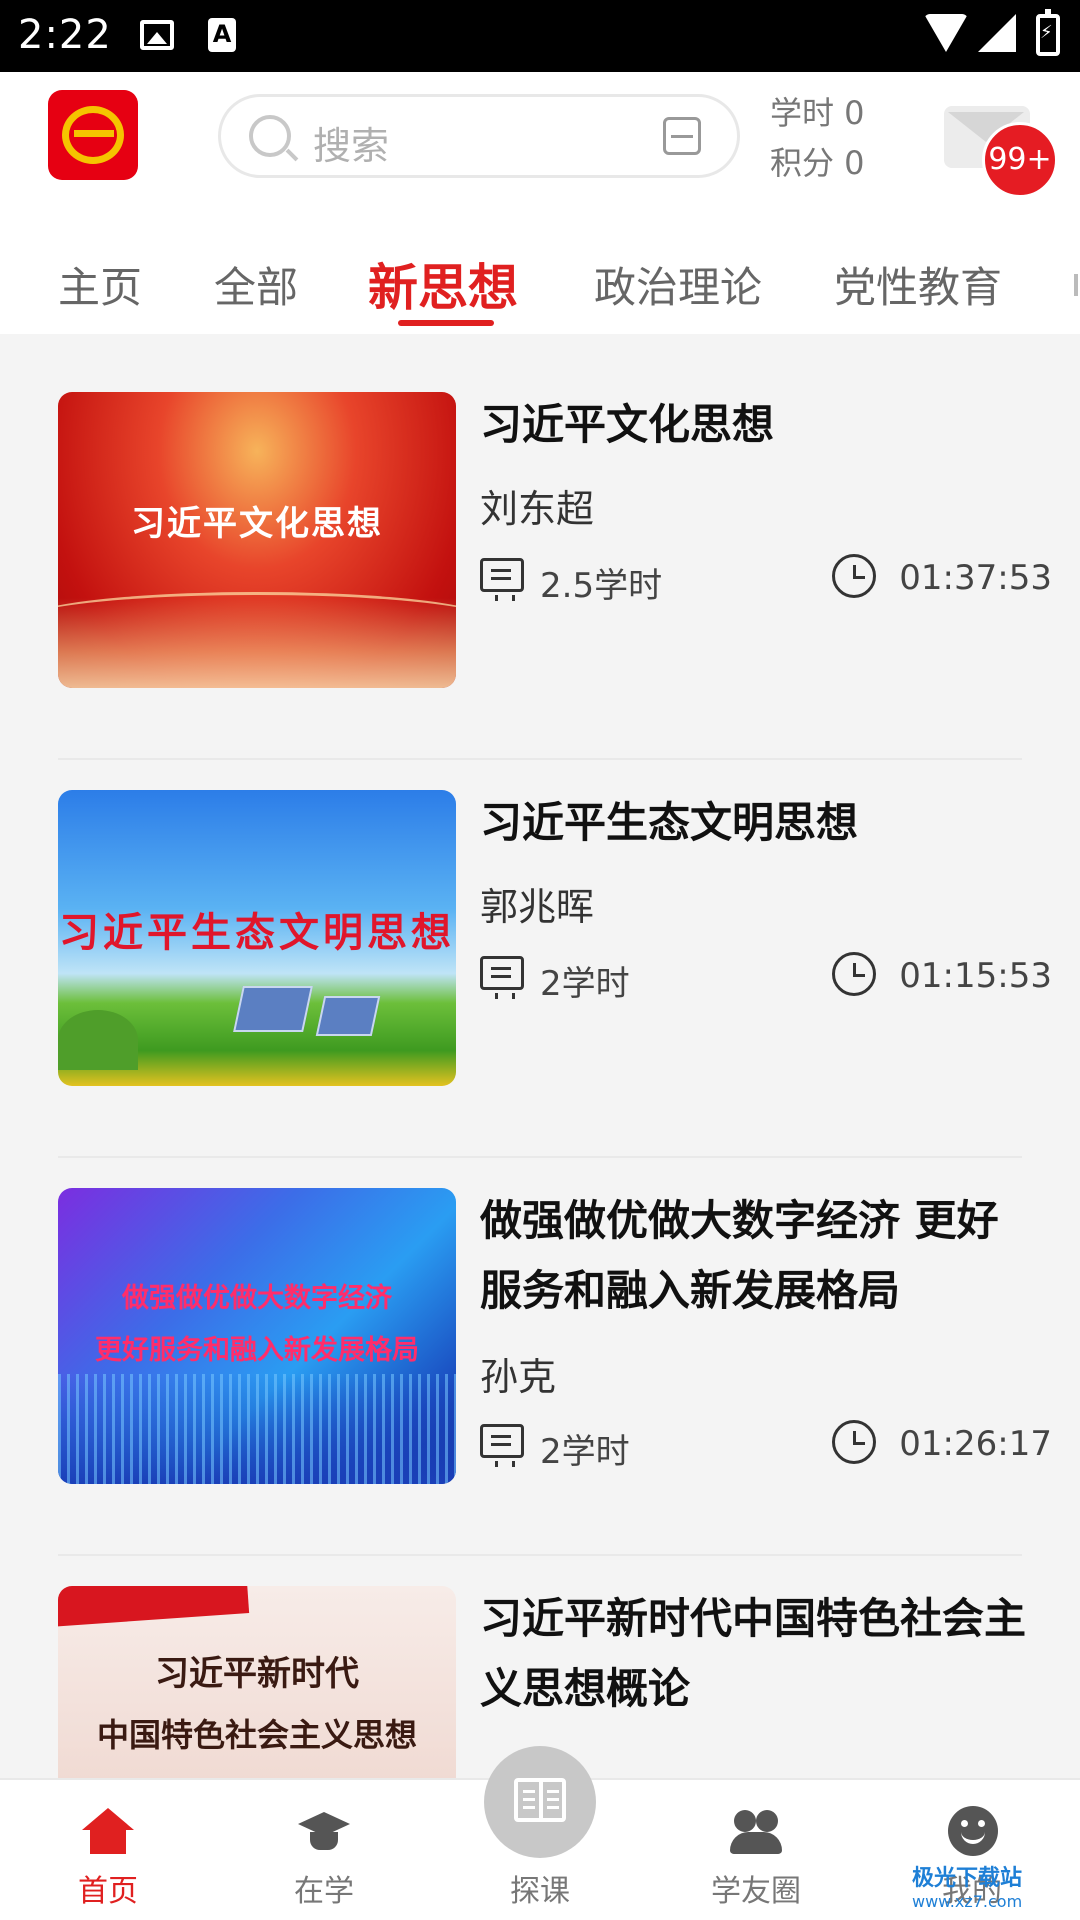  I want to click on watermark: 极光下载站 www.xz7.com, so click(967, 1888).